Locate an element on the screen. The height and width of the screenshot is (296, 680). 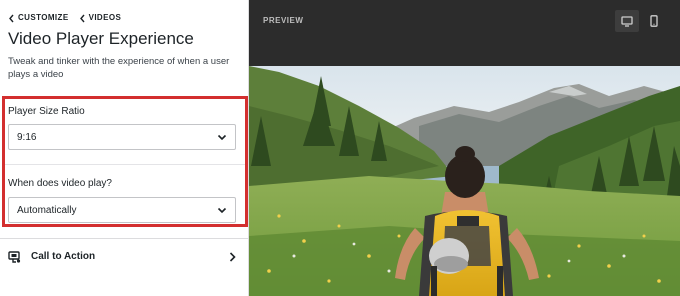
mobile-icon is located at coordinates (654, 21).